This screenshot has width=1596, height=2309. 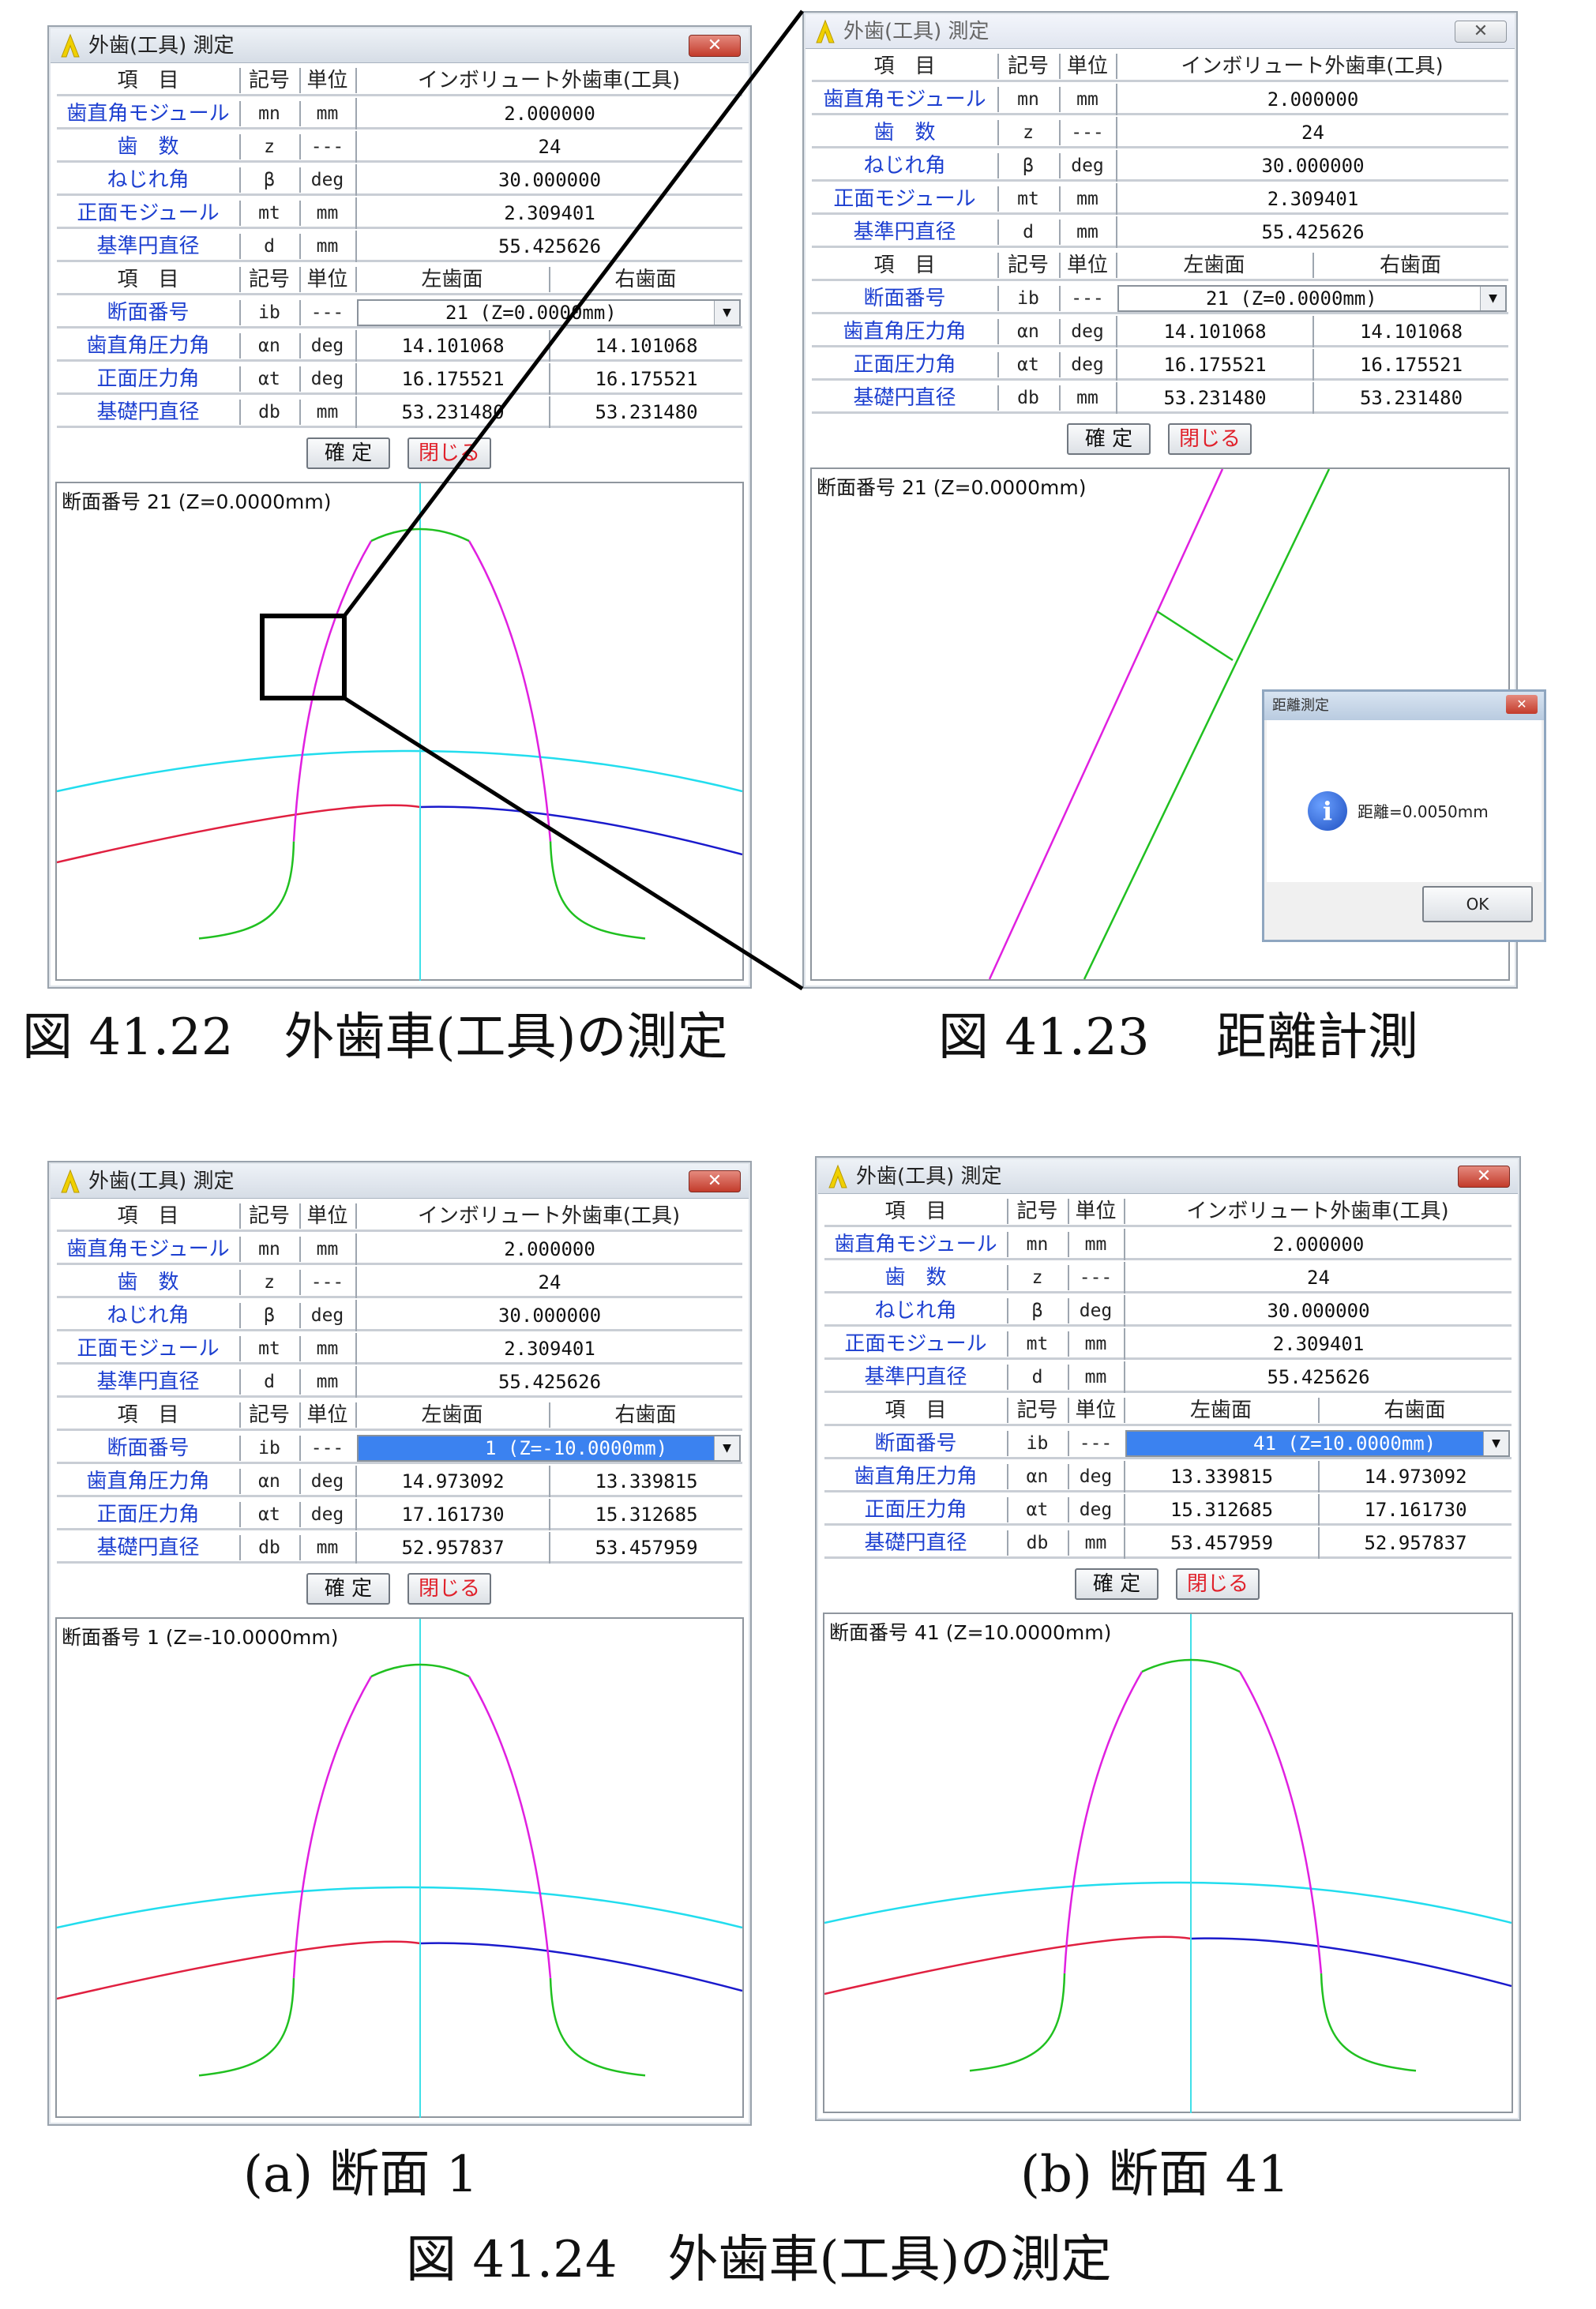 What do you see at coordinates (645, 279) in the screenshot?
I see `header-right-flank: 右歯面` at bounding box center [645, 279].